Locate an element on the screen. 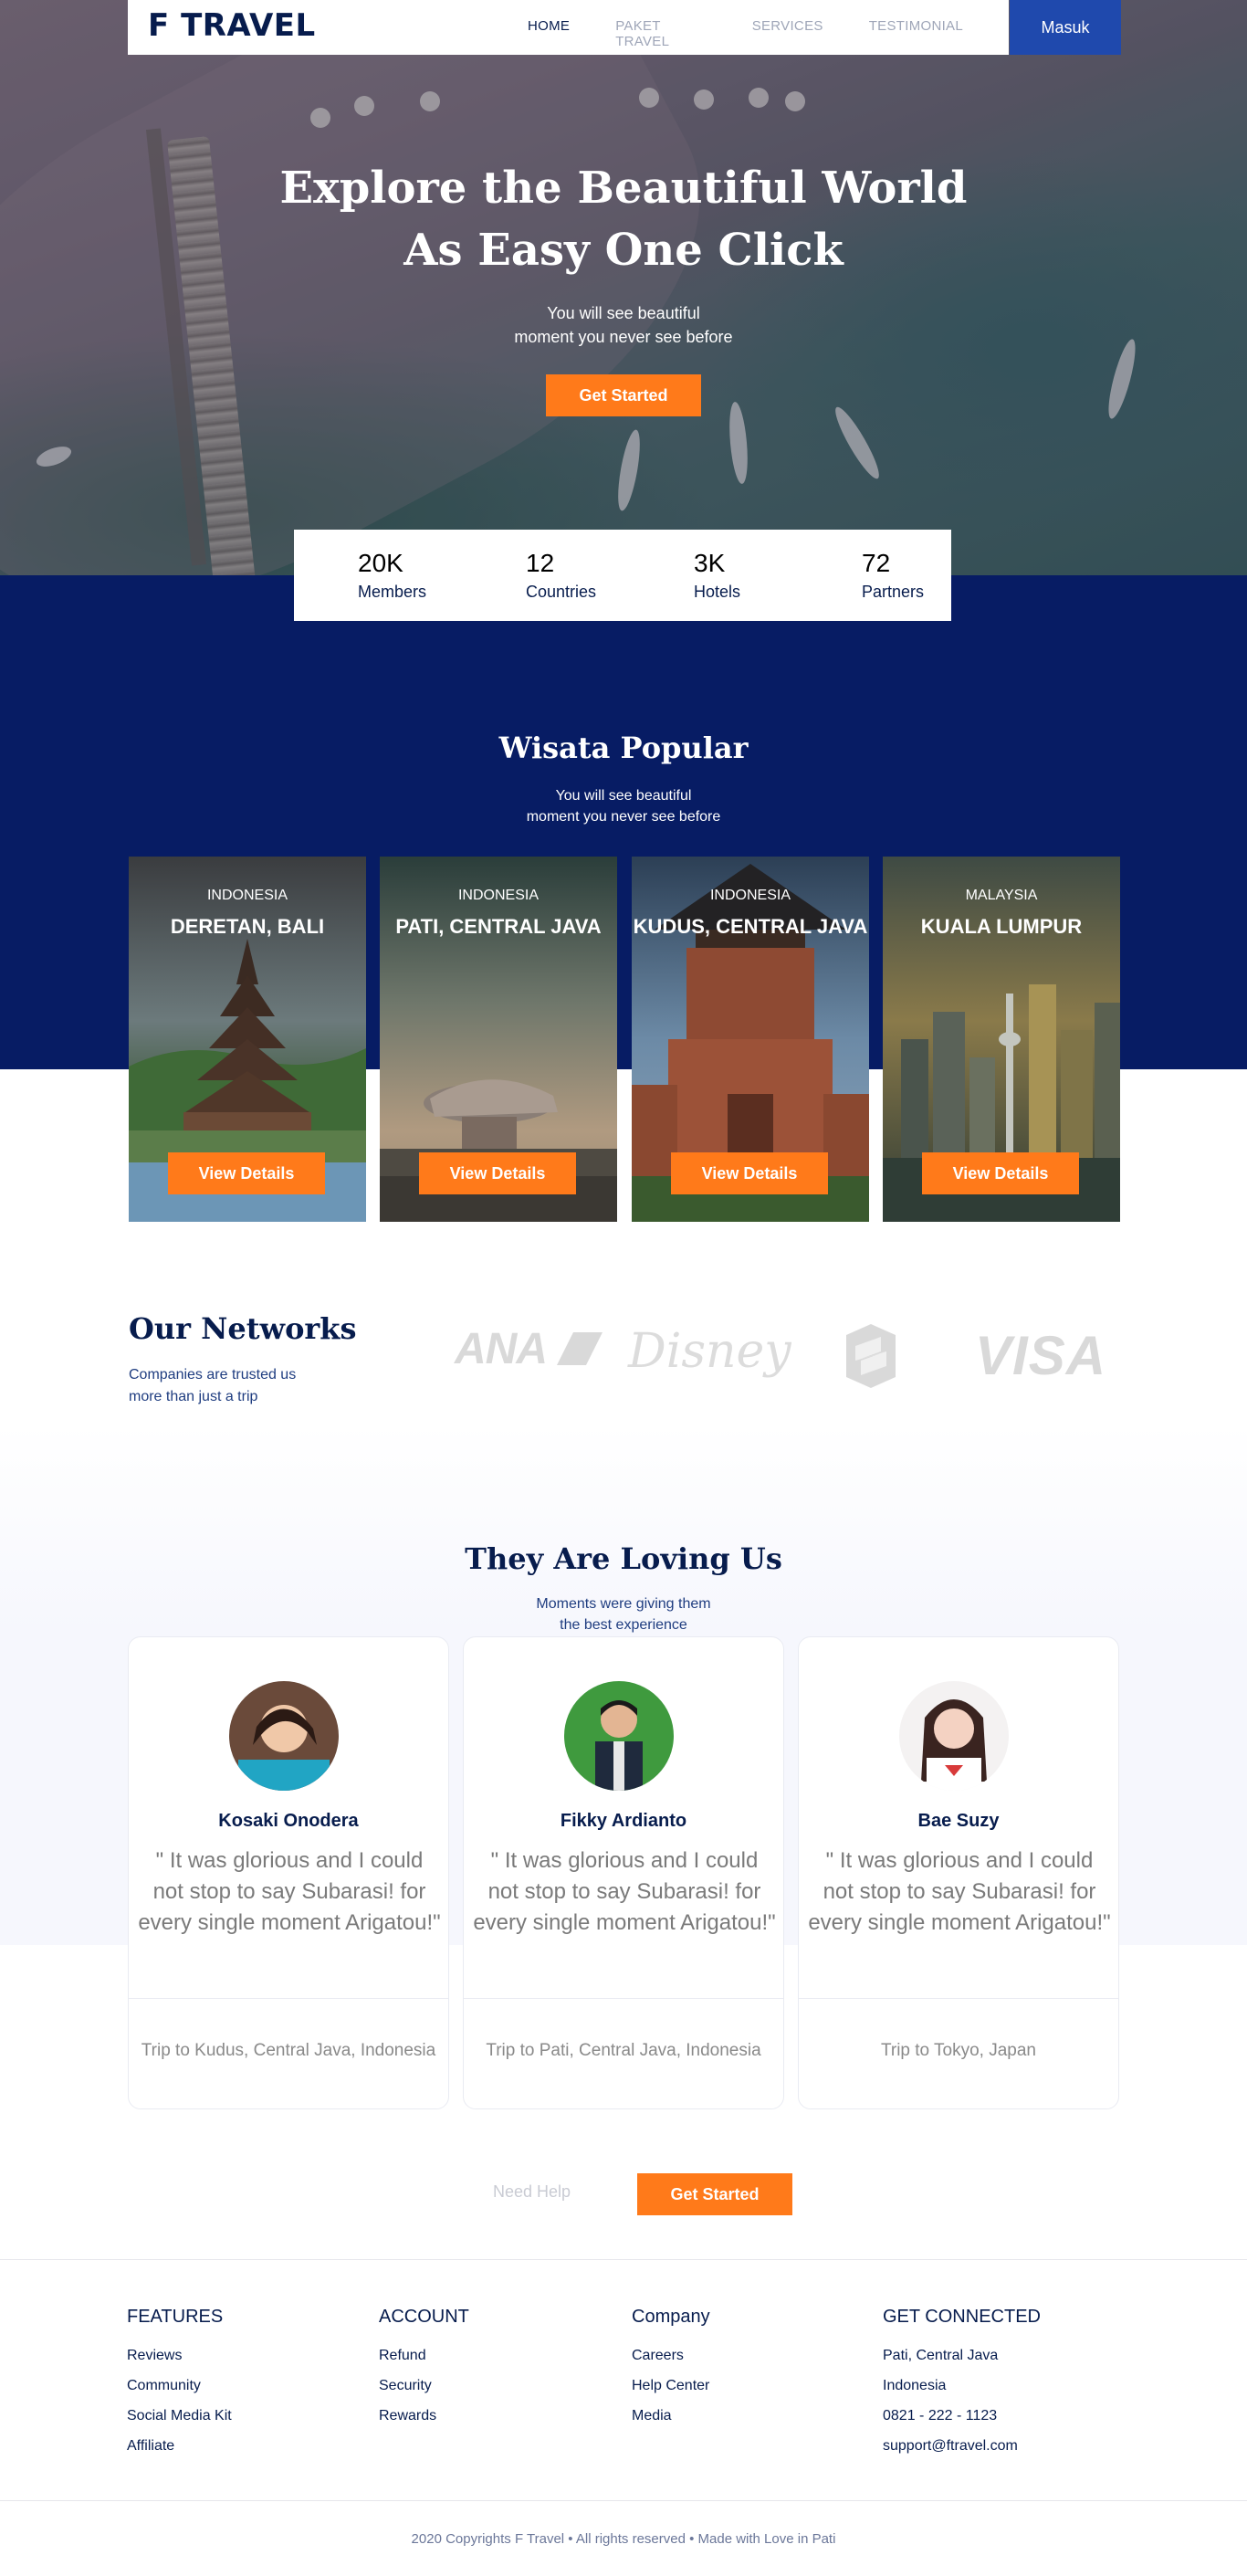 This screenshot has height=2576, width=1247. footer-link-social-media-kit: Social Media Kit is located at coordinates (179, 2416).